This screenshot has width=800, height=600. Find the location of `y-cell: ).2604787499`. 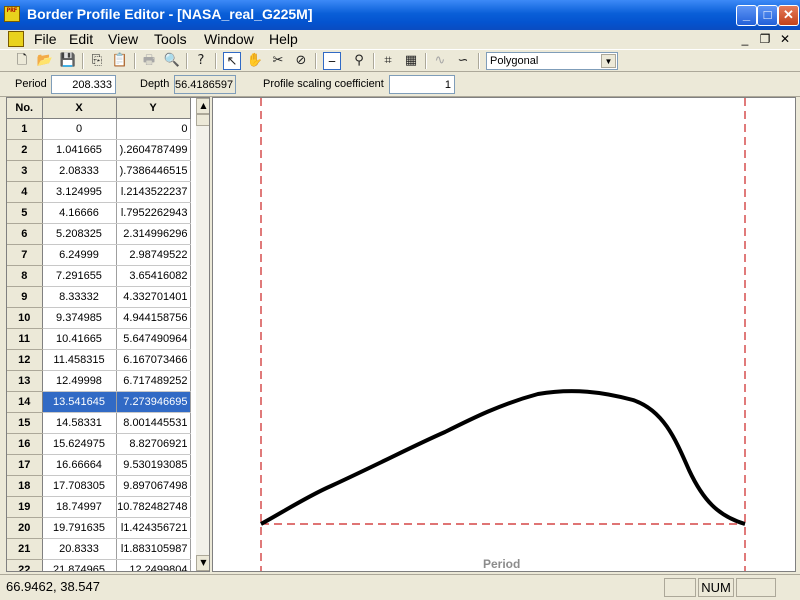

y-cell: ).2604787499 is located at coordinates (153, 150).